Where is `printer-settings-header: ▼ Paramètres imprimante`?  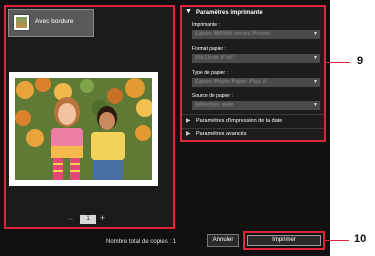 printer-settings-header: ▼ Paramètres imprimante is located at coordinates (253, 14).